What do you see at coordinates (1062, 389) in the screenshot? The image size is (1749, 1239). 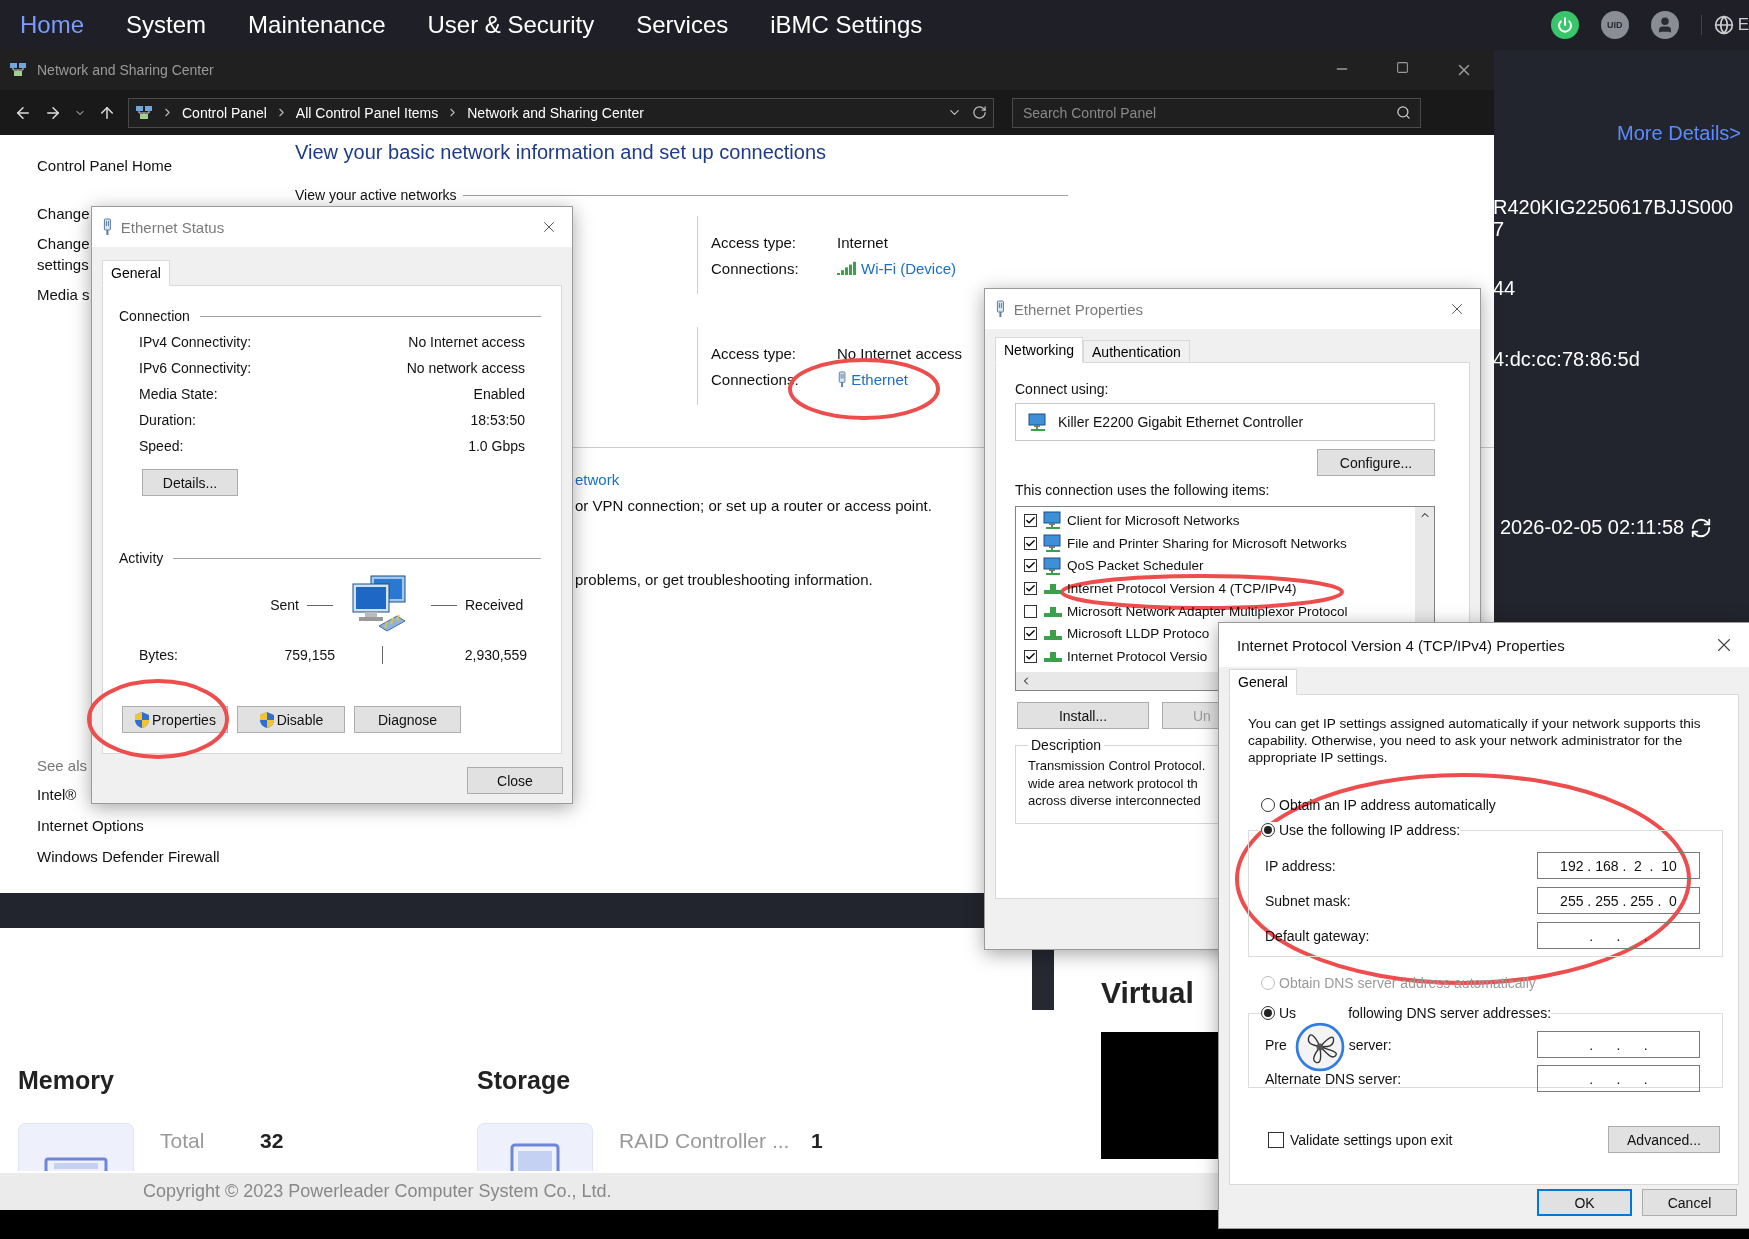 I see `field-label: Connect using:` at bounding box center [1062, 389].